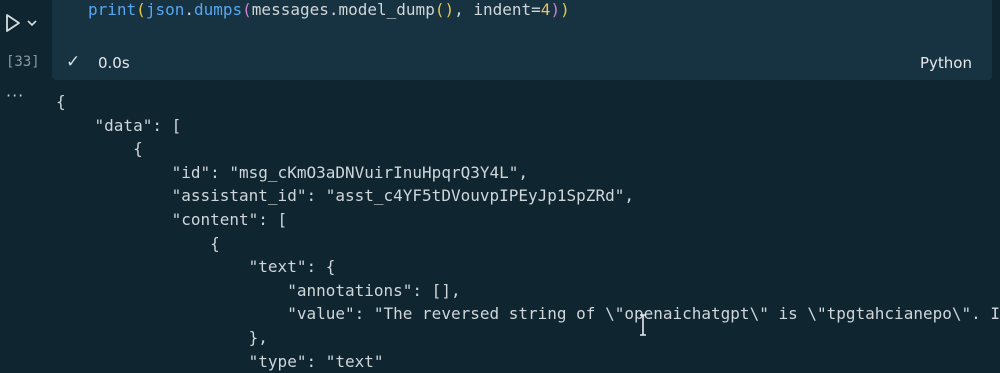 The image size is (1000, 373). What do you see at coordinates (444, 9) in the screenshot?
I see `code-call: ()` at bounding box center [444, 9].